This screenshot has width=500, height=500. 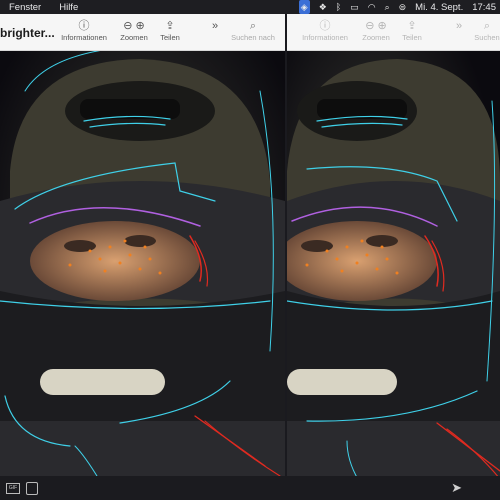 I want to click on menu-hilfe: Hilfe, so click(x=68, y=7).